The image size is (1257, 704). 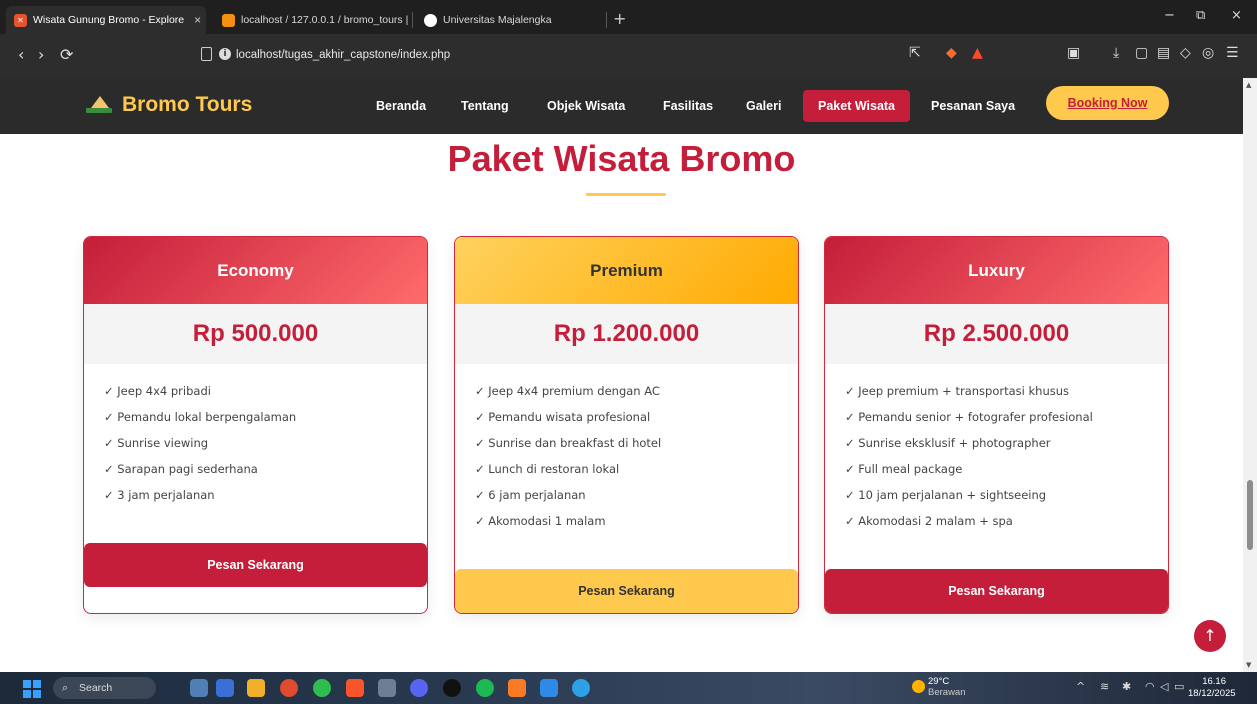 I want to click on tab-bromo: ✕ Wisata Gunung Bromo - Explore ×, so click(x=106, y=20).